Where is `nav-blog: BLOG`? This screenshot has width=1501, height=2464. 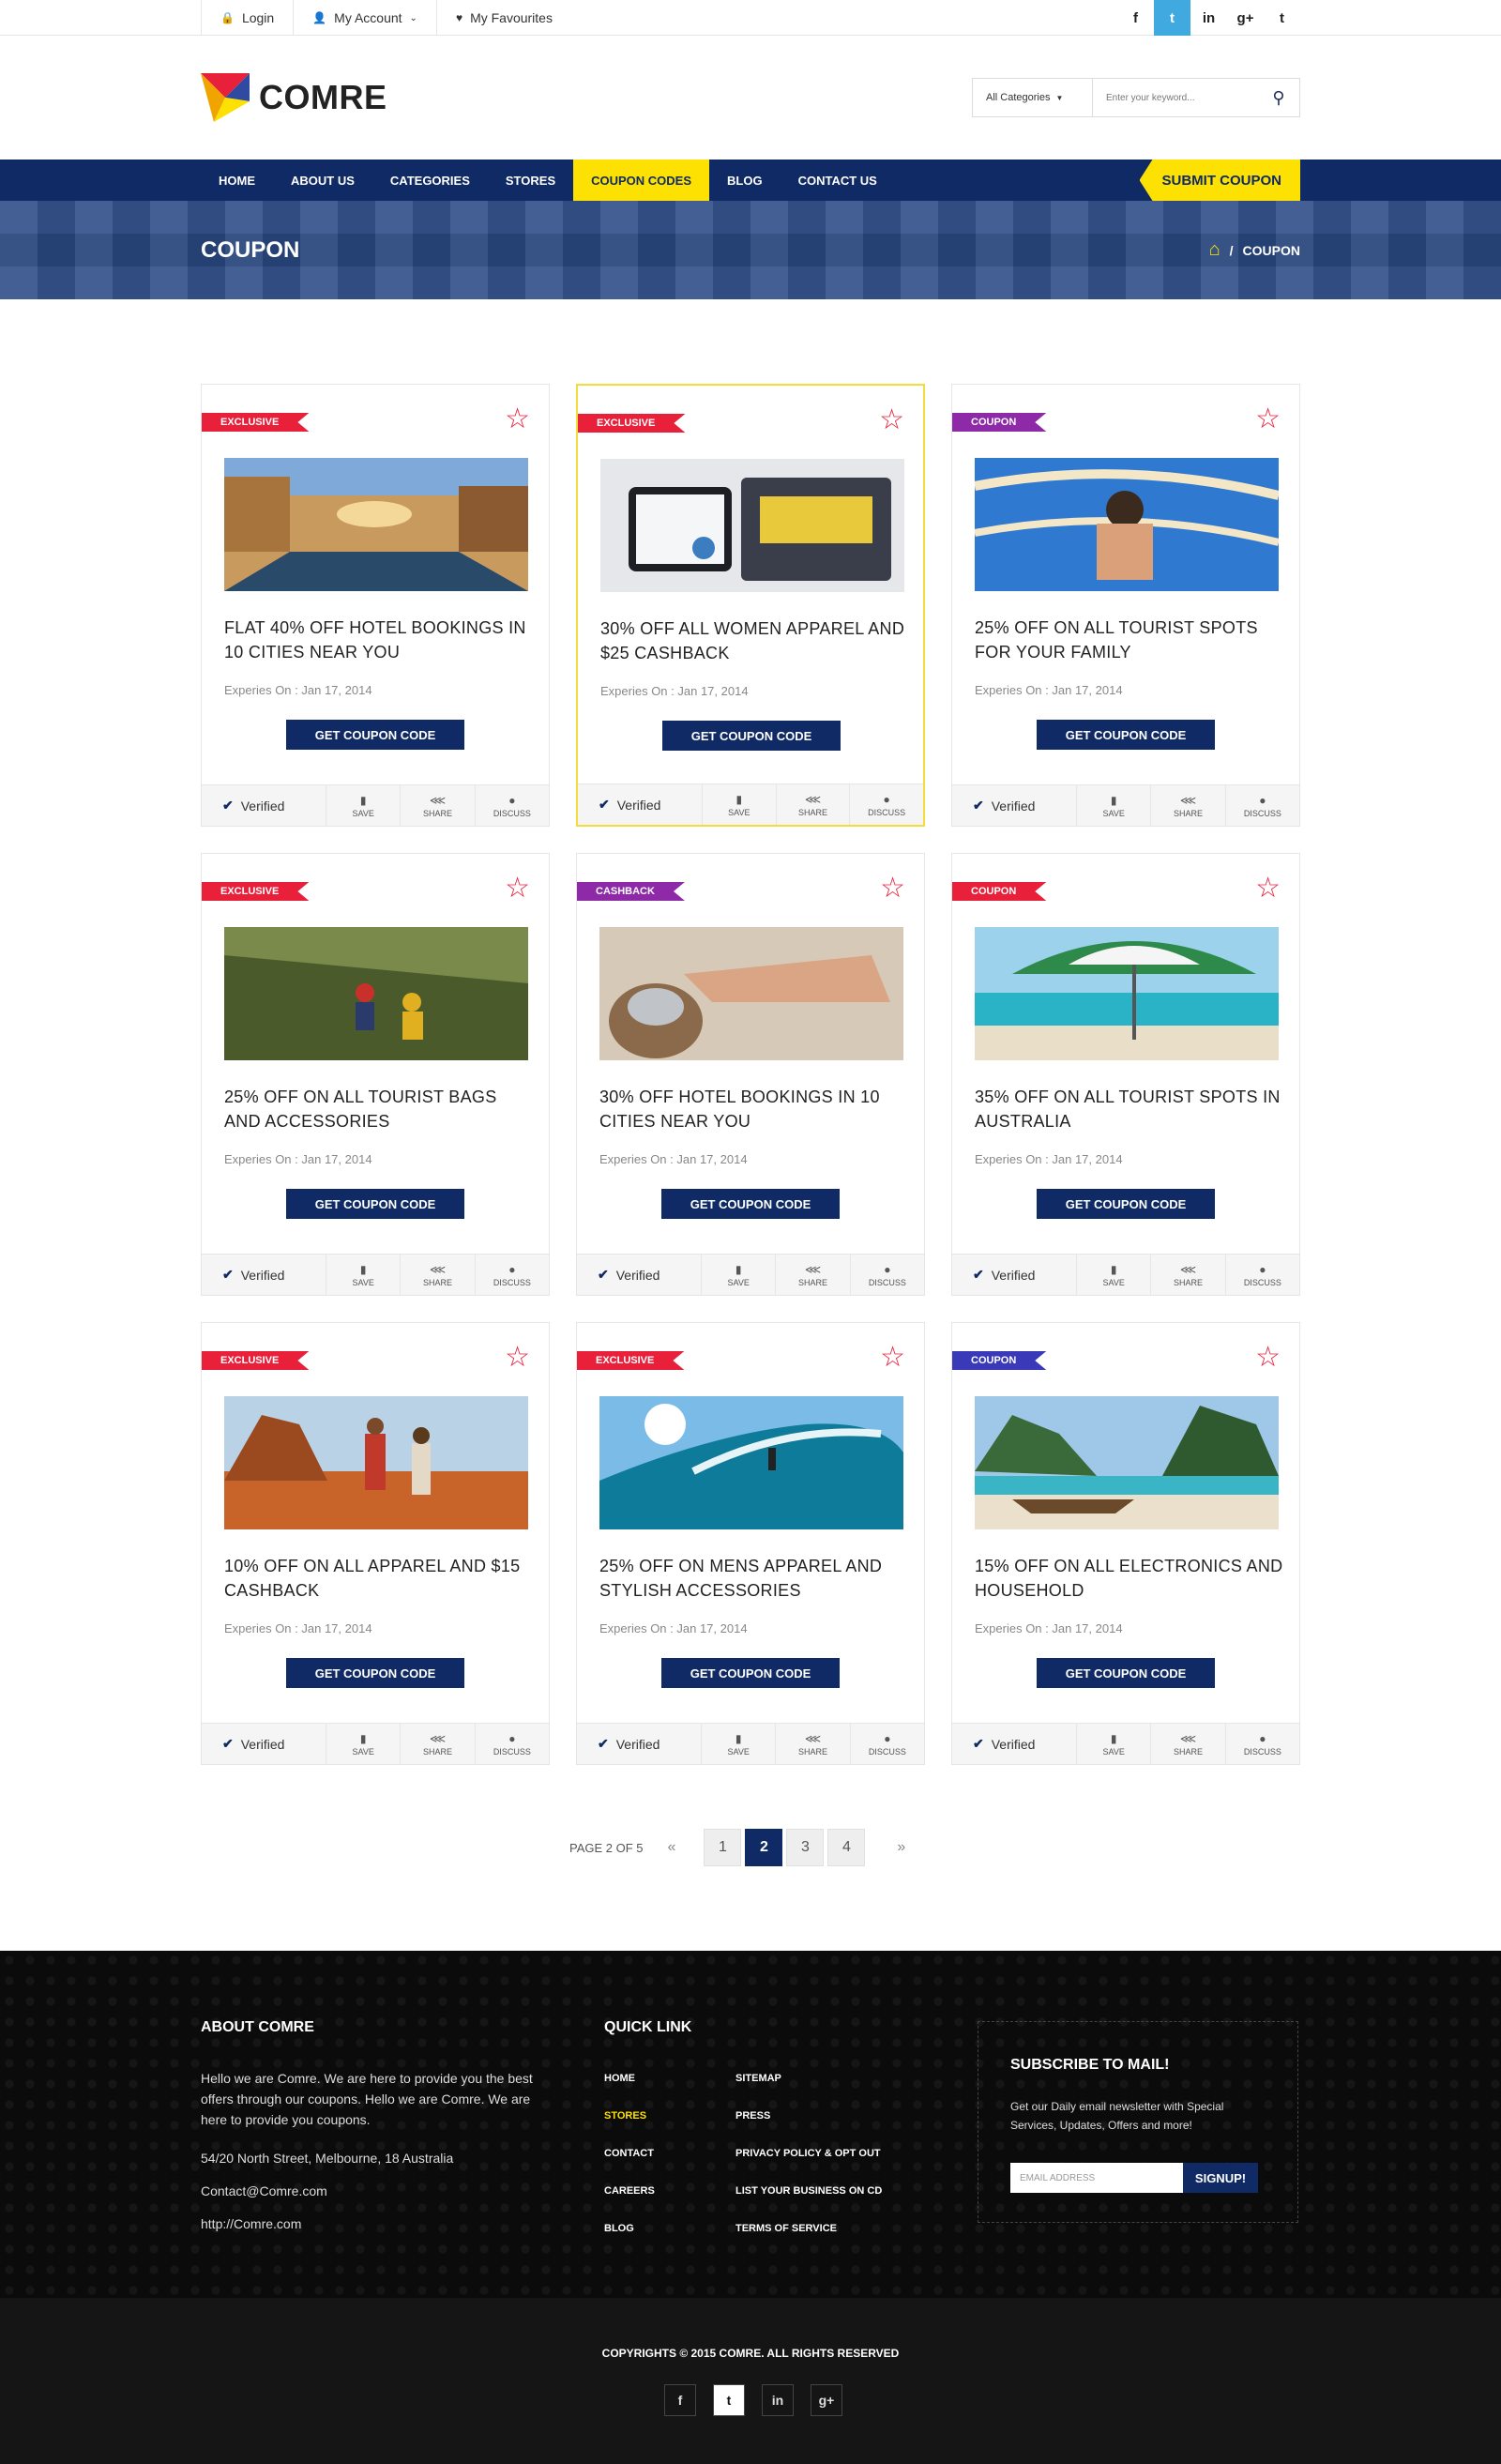
nav-blog: BLOG is located at coordinates (745, 181).